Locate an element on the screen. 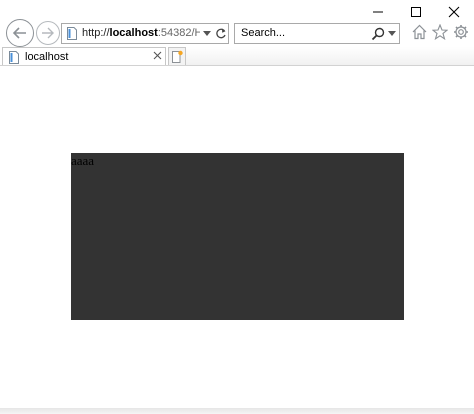 The height and width of the screenshot is (414, 474). maximize-icon is located at coordinates (416, 12).